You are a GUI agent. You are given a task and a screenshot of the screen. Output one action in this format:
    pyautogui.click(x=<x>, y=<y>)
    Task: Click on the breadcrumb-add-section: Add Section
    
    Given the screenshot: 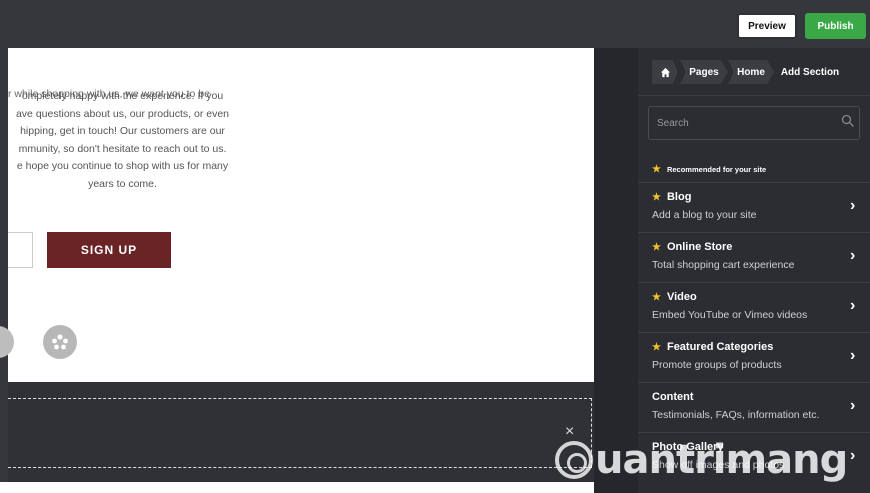 What is the action you would take?
    pyautogui.click(x=810, y=72)
    